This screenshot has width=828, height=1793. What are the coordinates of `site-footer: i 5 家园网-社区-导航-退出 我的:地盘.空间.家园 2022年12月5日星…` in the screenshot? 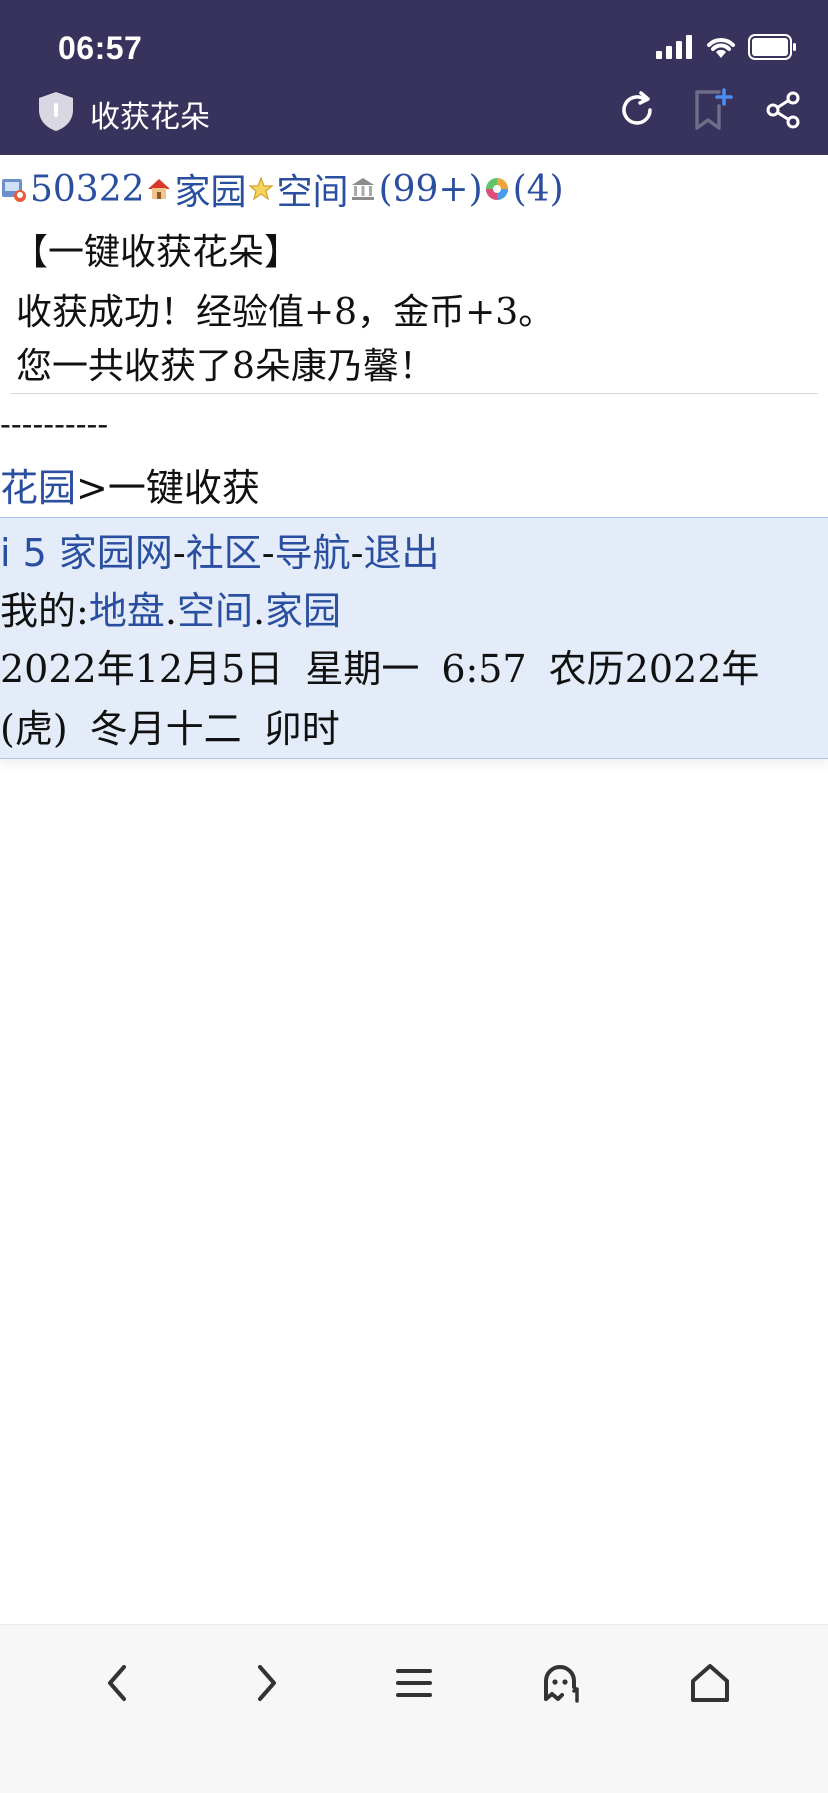 It's located at (414, 638).